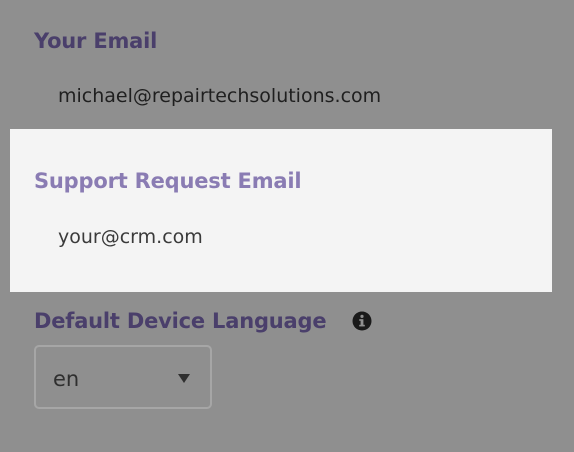  What do you see at coordinates (123, 377) in the screenshot?
I see `device-language-select: en` at bounding box center [123, 377].